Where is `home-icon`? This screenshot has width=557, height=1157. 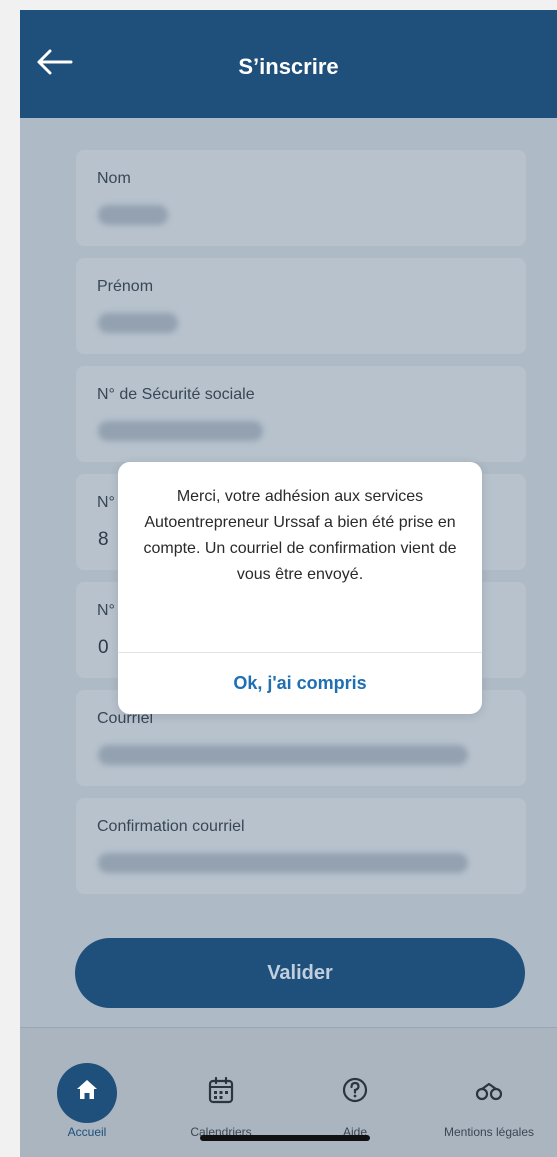 home-icon is located at coordinates (87, 1089).